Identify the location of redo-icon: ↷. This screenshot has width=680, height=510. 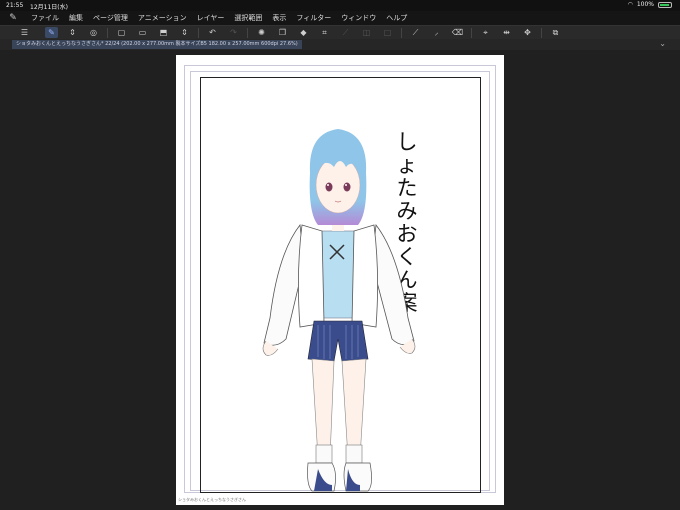
(233, 32).